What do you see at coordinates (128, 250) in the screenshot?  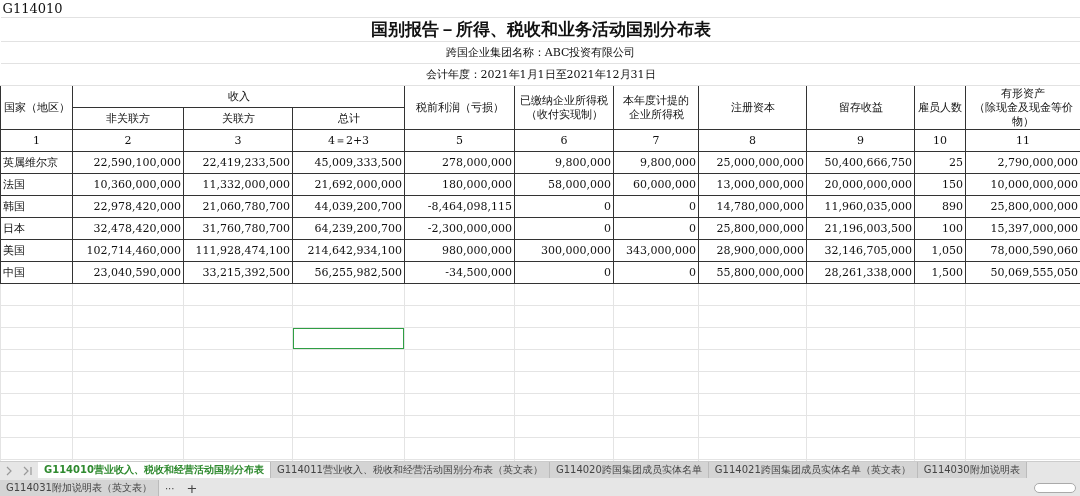 I see `table-cell: 102,714,460,000` at bounding box center [128, 250].